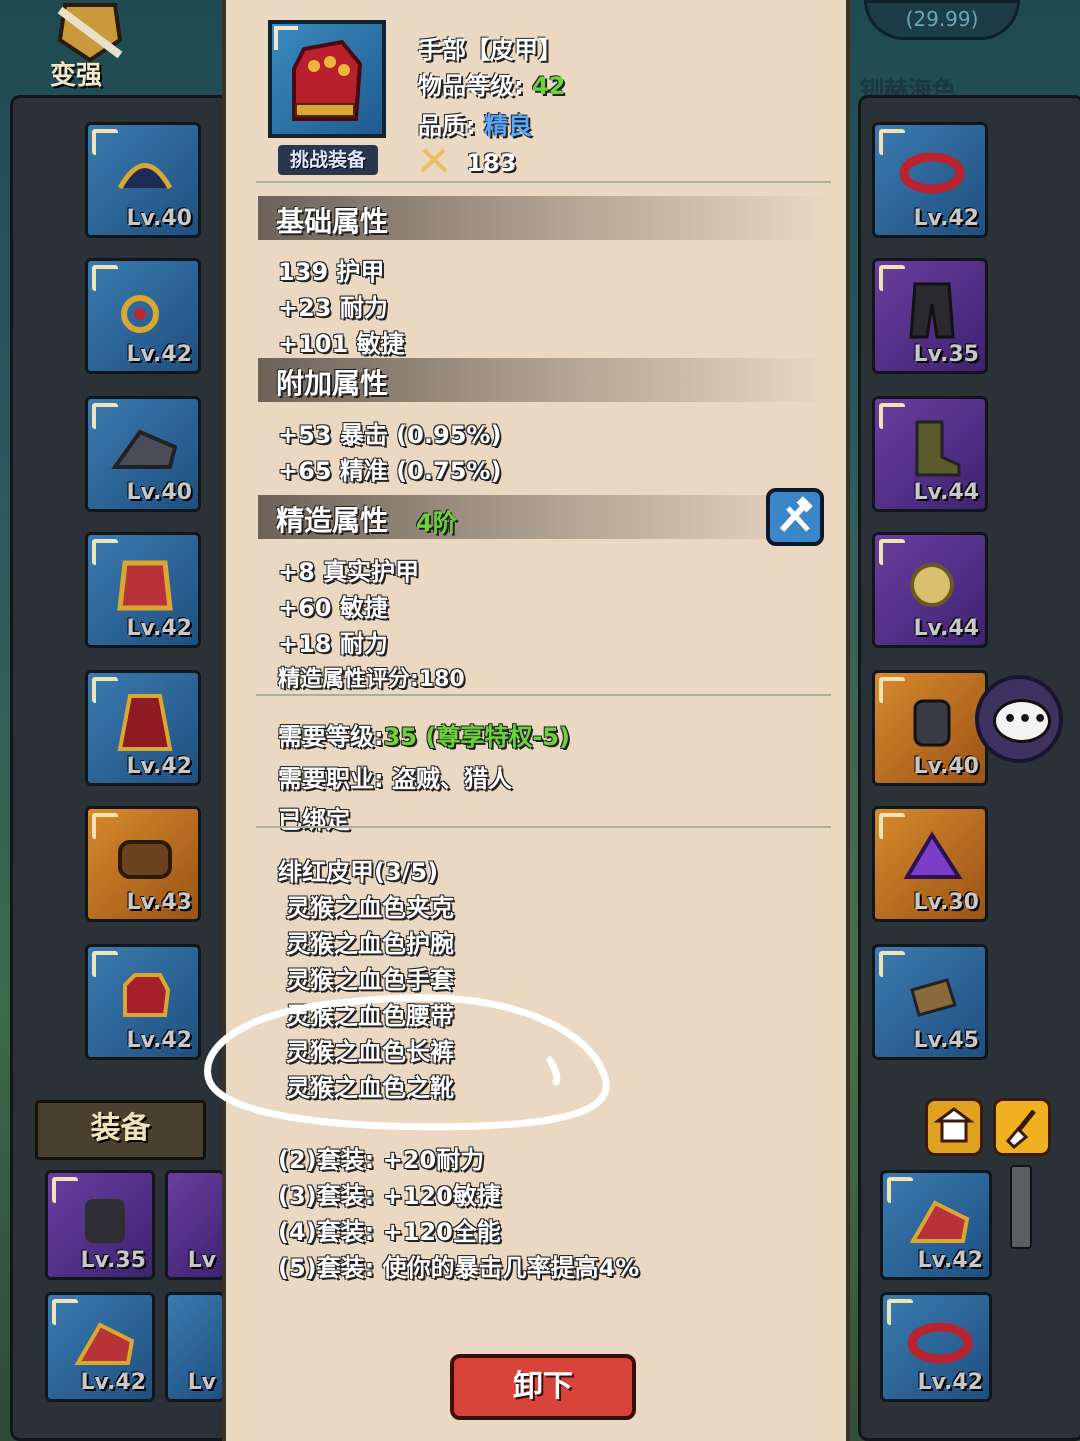 The image size is (1080, 1441). I want to click on unequip-button: 卸下, so click(543, 1387).